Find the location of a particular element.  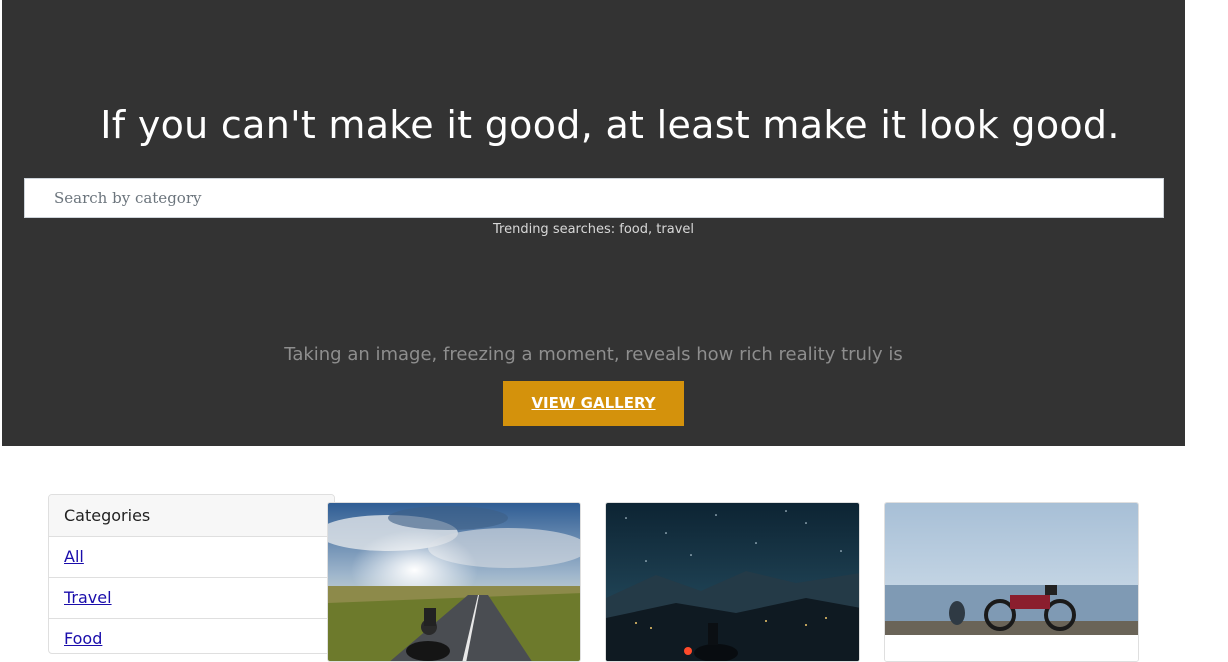

categories-panel: Categories All Travel Food is located at coordinates (191, 574).